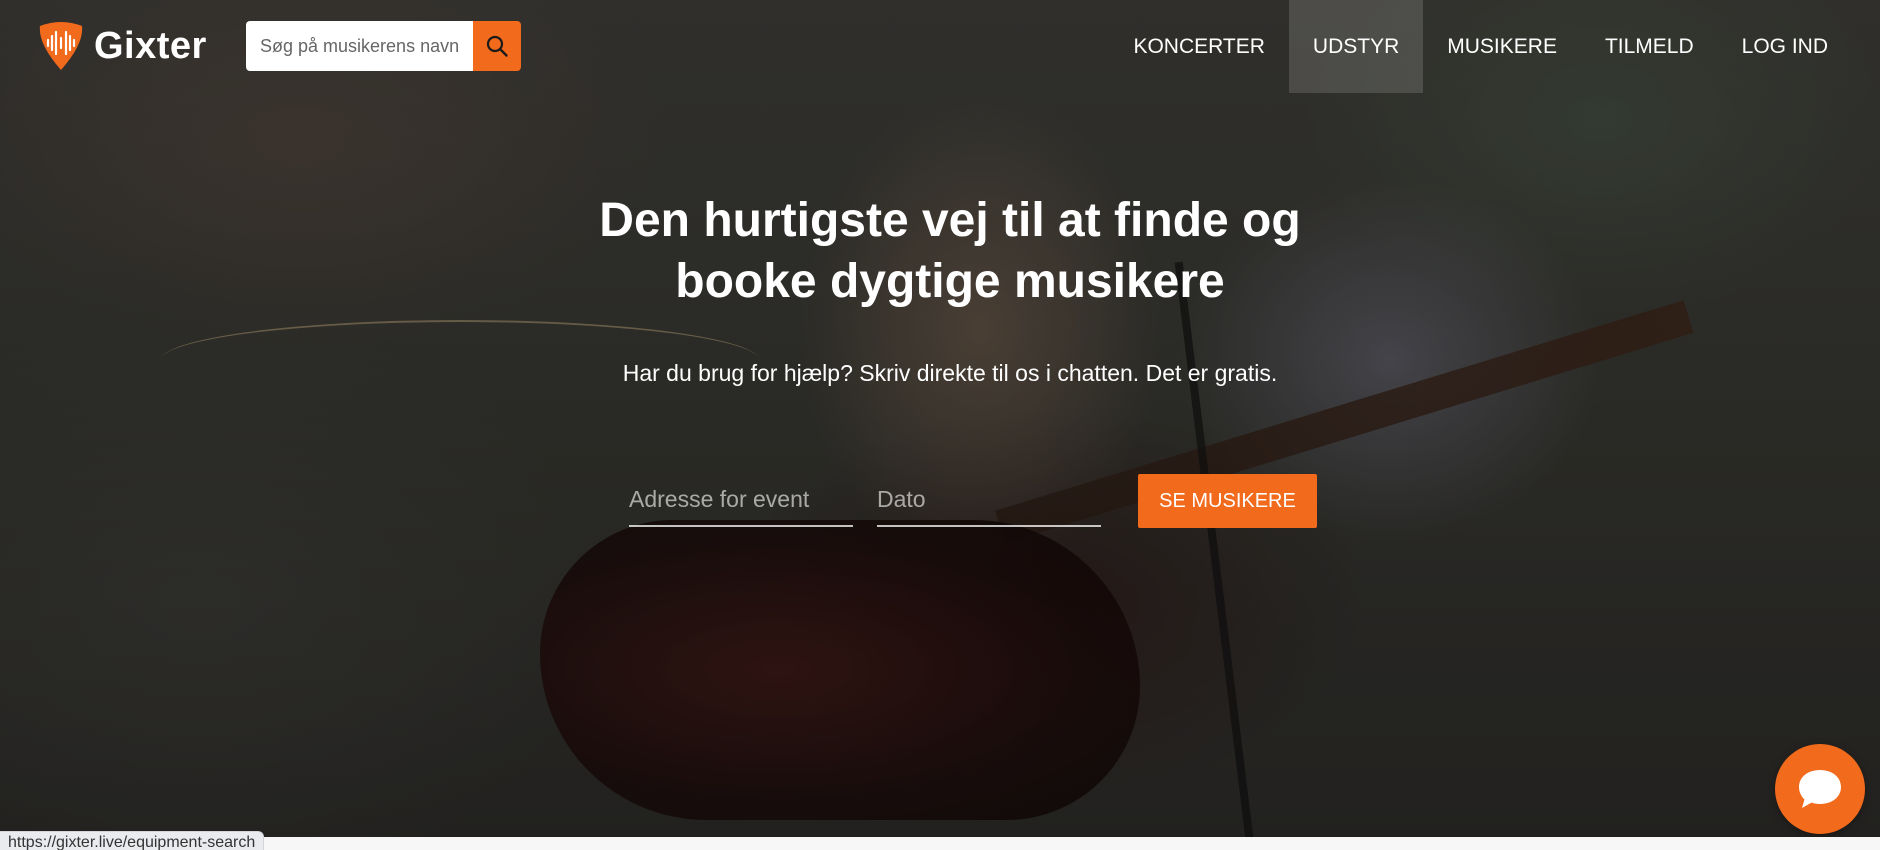  Describe the element at coordinates (61, 46) in the screenshot. I see `pick-soundwave-icon` at that location.